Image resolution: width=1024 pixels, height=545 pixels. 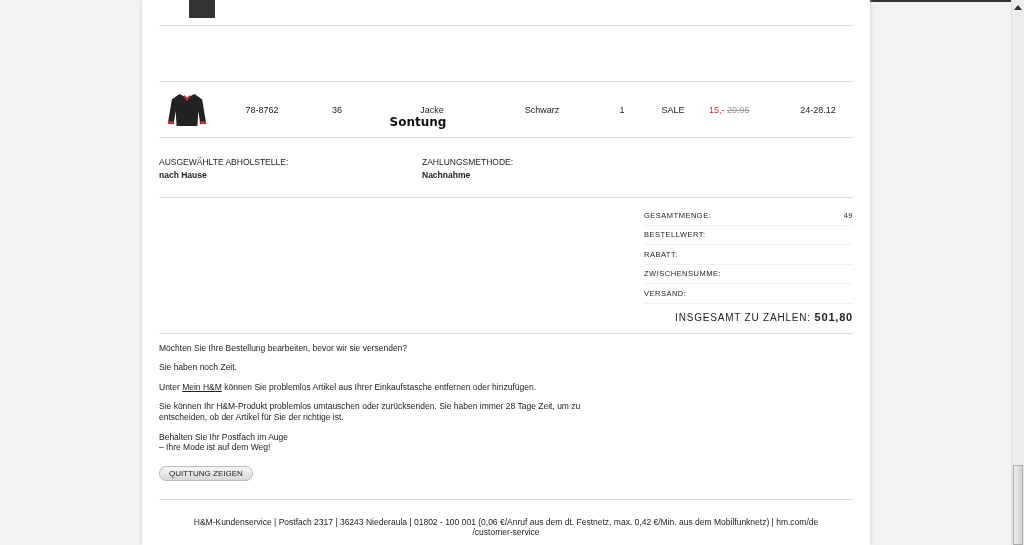 What do you see at coordinates (1017, 272) in the screenshot?
I see `scrollbar` at bounding box center [1017, 272].